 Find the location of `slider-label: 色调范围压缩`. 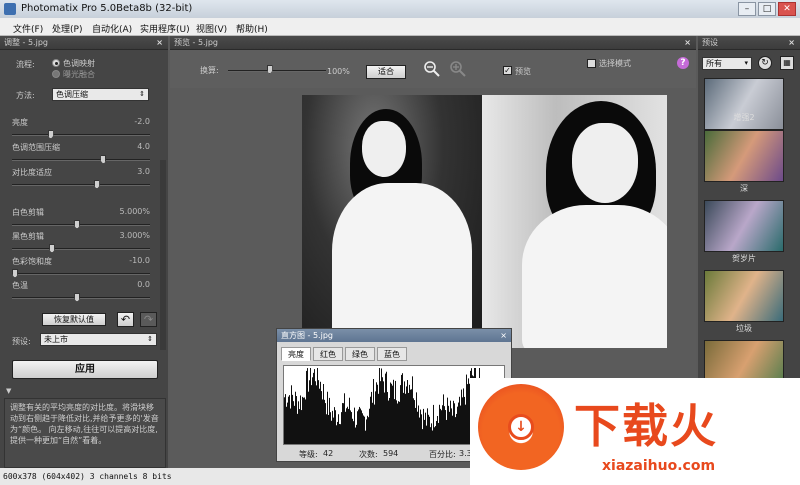

slider-label: 色调范围压缩 is located at coordinates (36, 147).